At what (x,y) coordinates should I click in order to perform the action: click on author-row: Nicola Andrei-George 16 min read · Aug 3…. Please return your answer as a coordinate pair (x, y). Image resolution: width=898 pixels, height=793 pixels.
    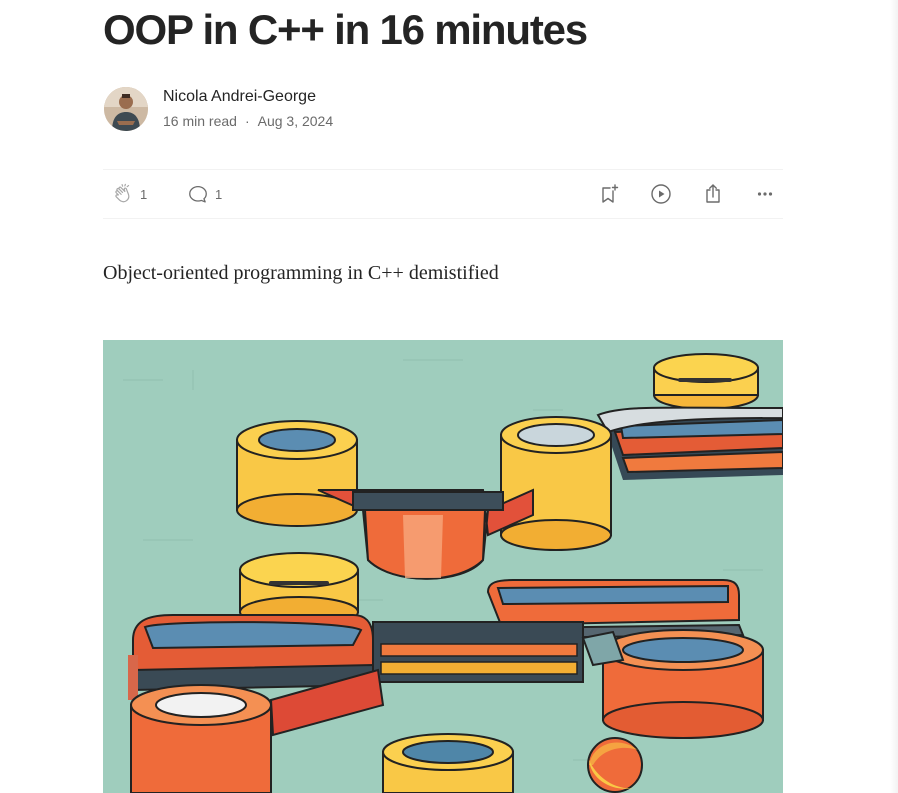
    Looking at the image, I should click on (218, 109).